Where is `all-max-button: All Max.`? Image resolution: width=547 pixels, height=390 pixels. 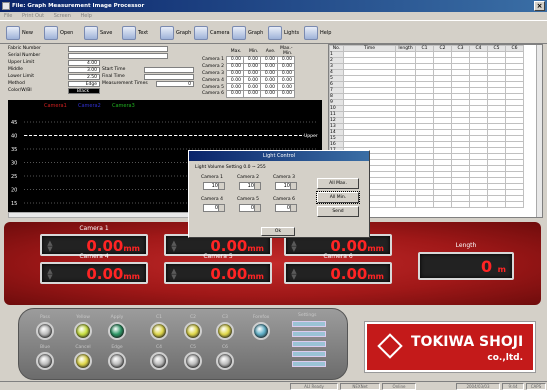 all-max-button: All Max. is located at coordinates (338, 183).